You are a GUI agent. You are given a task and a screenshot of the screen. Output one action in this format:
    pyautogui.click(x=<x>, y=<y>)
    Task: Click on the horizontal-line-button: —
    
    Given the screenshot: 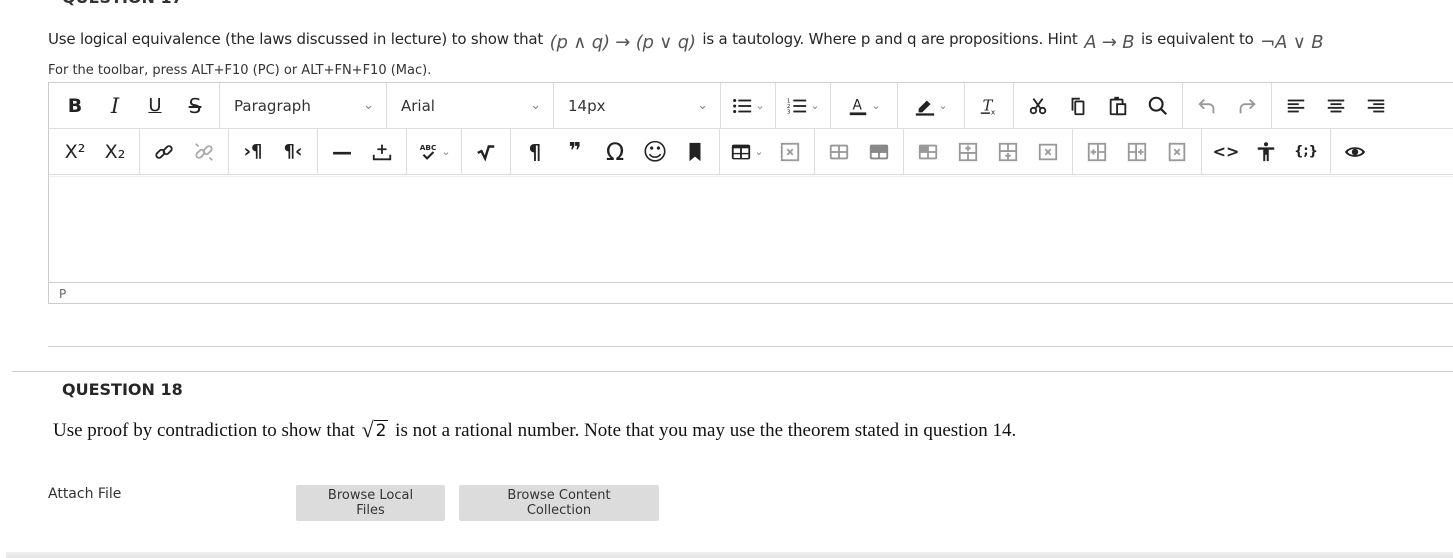 What is the action you would take?
    pyautogui.click(x=342, y=152)
    